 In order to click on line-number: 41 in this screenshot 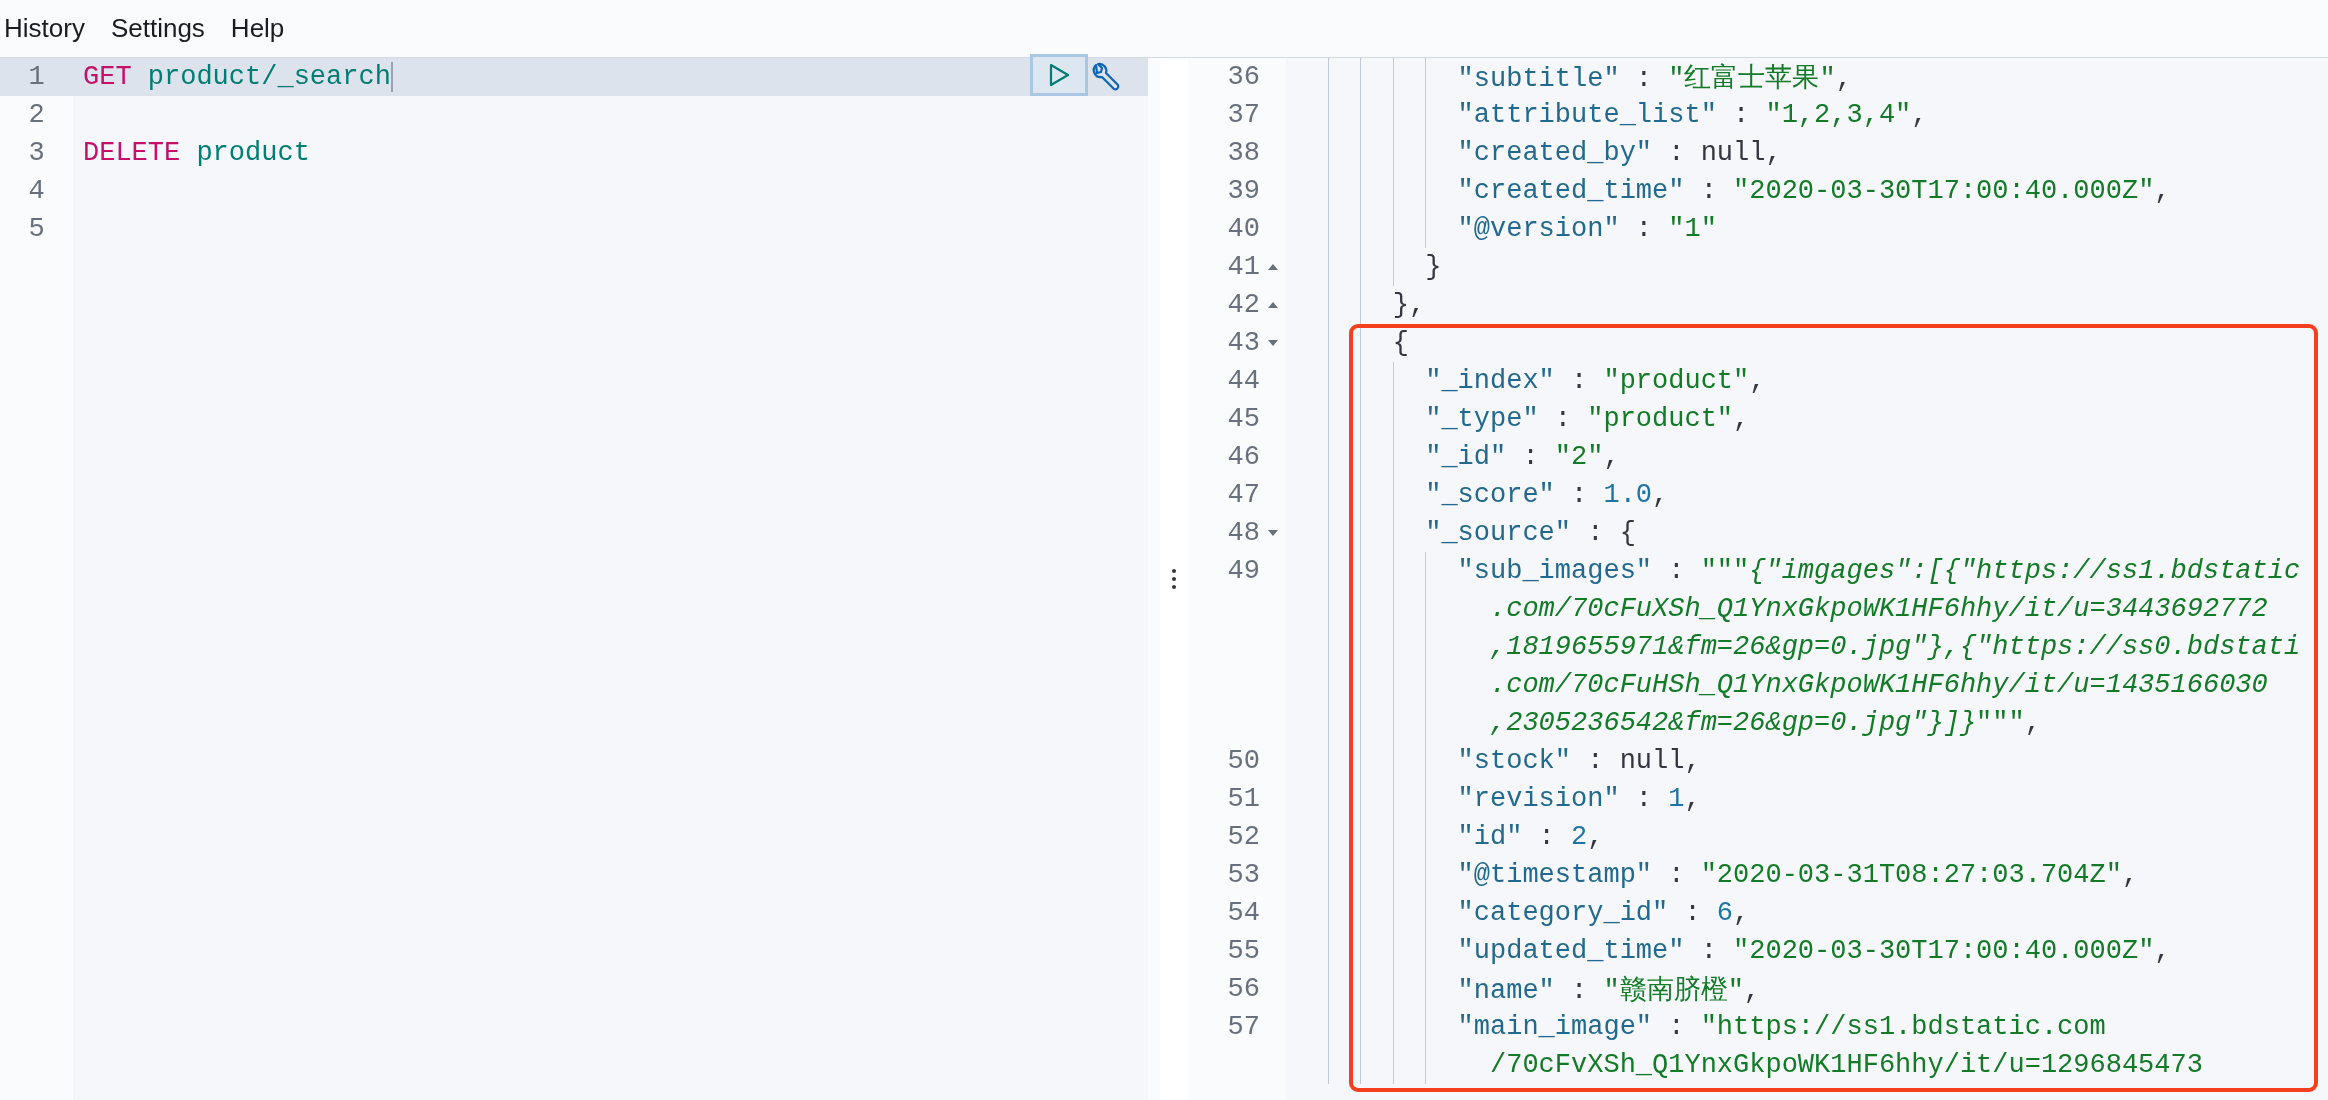, I will do `click(1243, 267)`.